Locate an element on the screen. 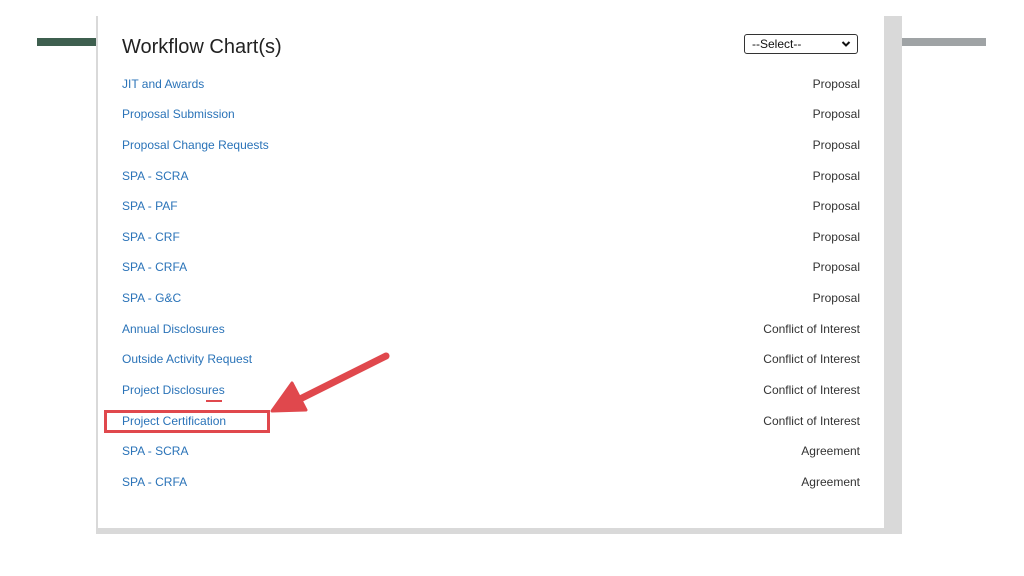 Image resolution: width=1024 pixels, height=576 pixels. annotation-arrow-icon is located at coordinates (330, 382).